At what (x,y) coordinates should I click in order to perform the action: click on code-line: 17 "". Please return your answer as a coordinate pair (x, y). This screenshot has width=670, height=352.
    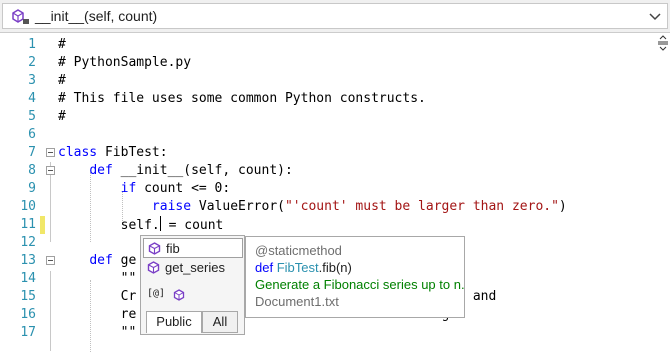
    Looking at the image, I should click on (327, 333).